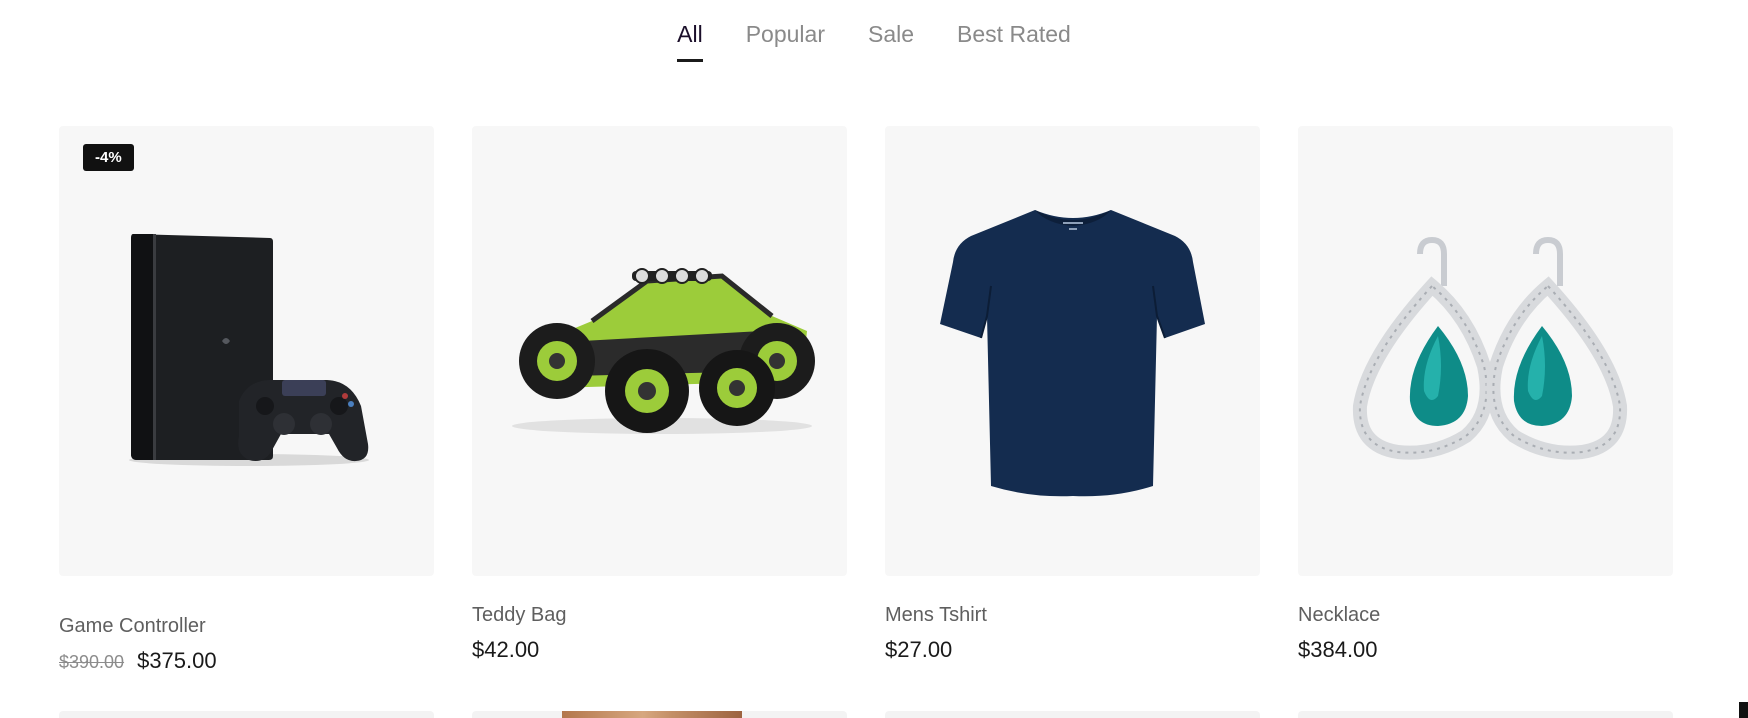  What do you see at coordinates (866, 714) in the screenshot?
I see `next-product-row` at bounding box center [866, 714].